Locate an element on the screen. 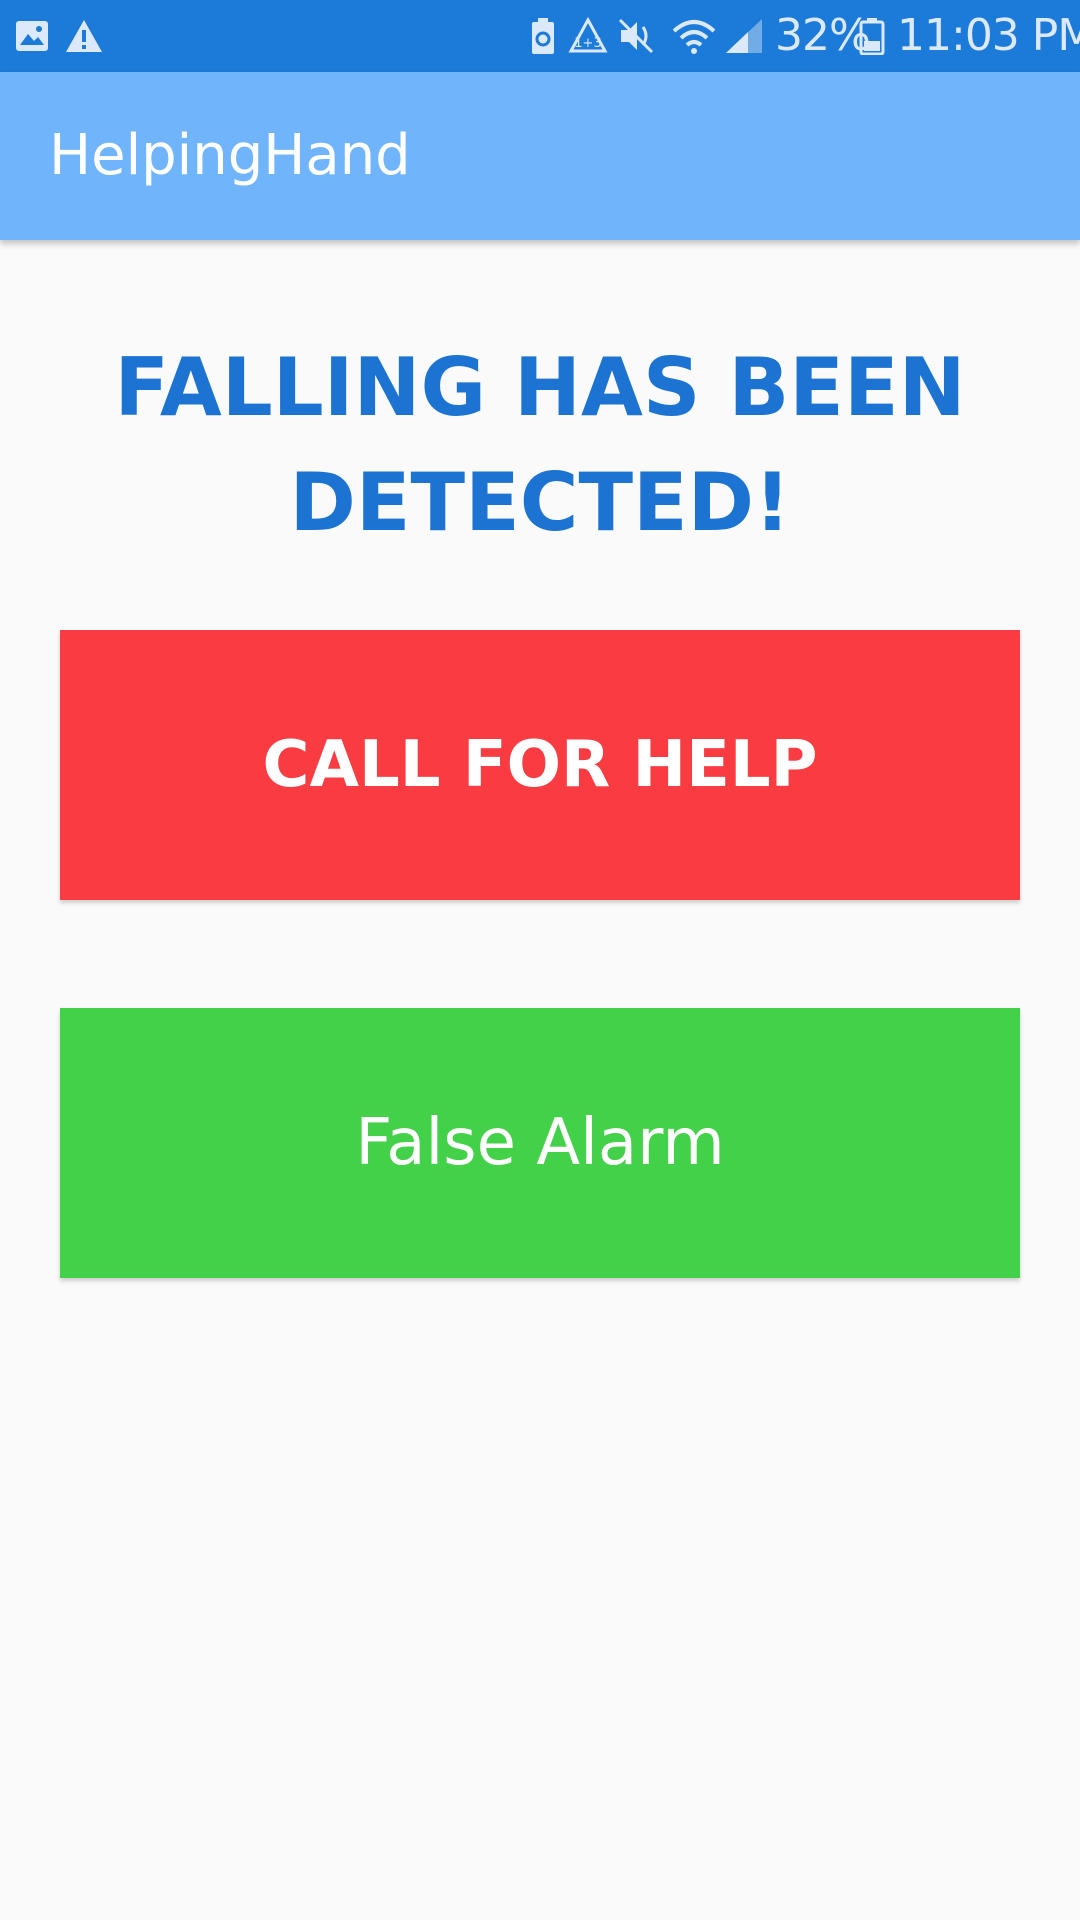 Image resolution: width=1080 pixels, height=1920 pixels. status-bar: 1+3 32% 11:03 PM is located at coordinates (540, 36).